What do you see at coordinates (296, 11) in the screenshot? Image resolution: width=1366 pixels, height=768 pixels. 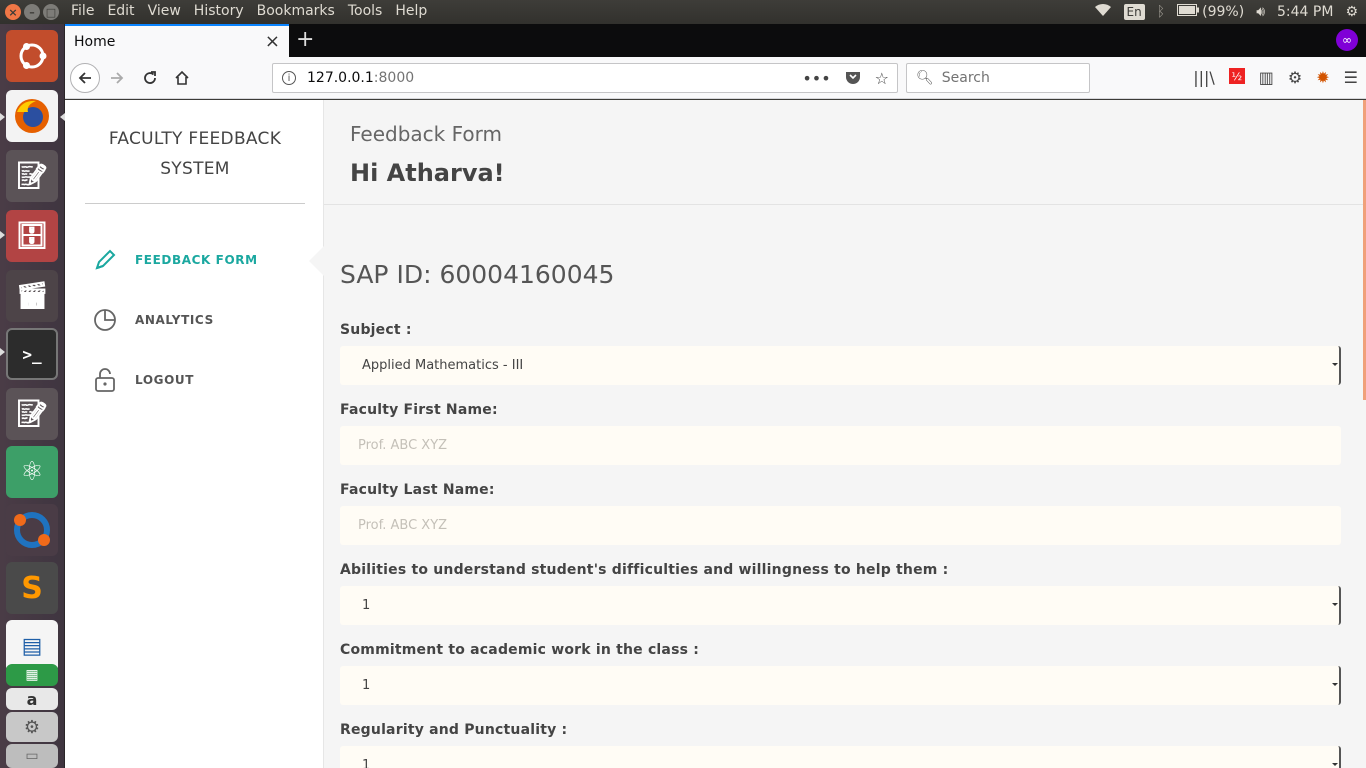 I see `menu-bookmarks: Bookmarks` at bounding box center [296, 11].